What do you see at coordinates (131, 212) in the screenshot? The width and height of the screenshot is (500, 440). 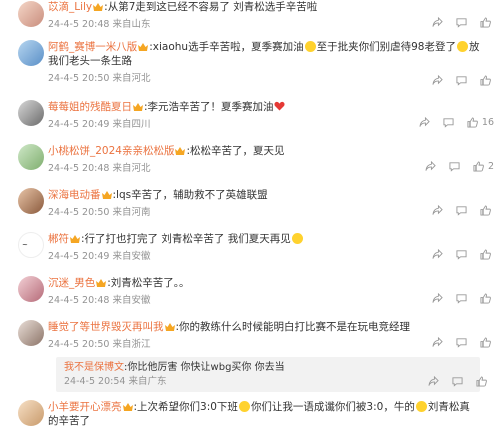 I see `comment-location: 来自河南` at bounding box center [131, 212].